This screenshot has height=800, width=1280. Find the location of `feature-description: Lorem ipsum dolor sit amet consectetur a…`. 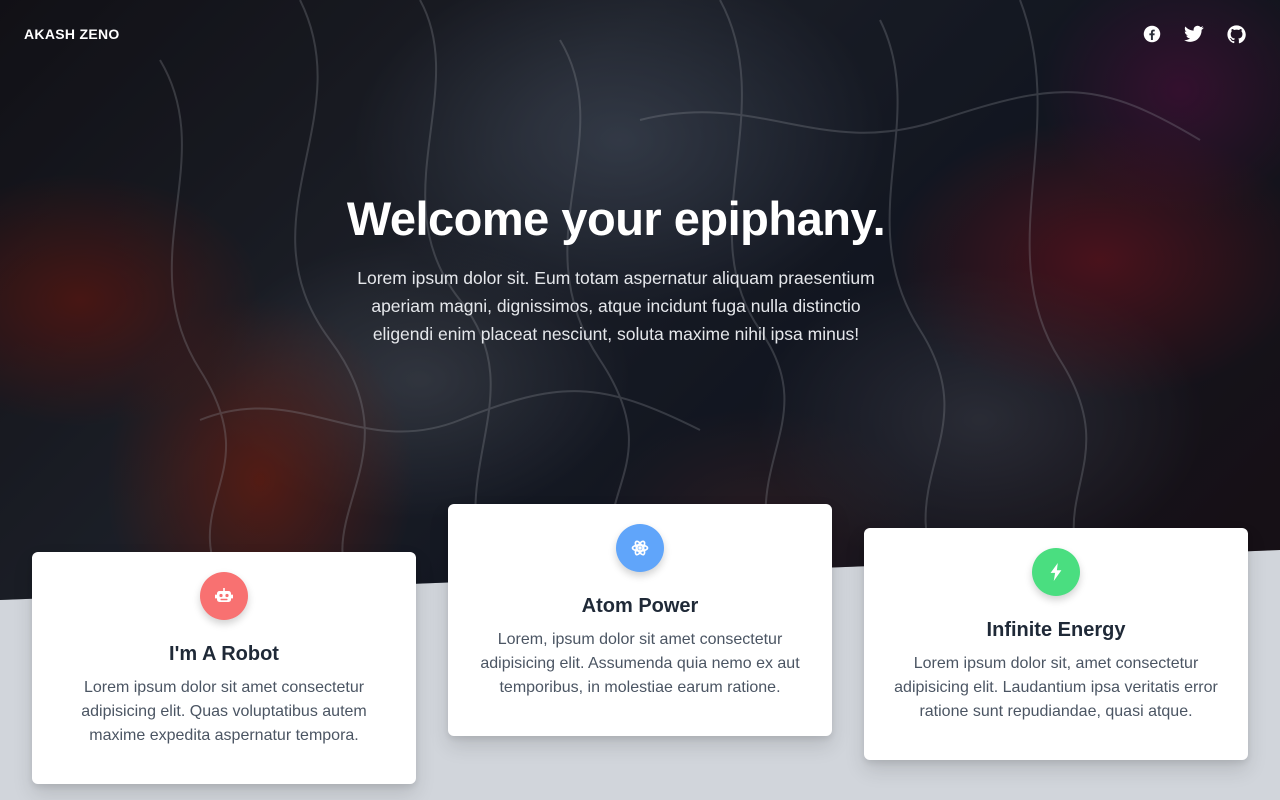

feature-description: Lorem ipsum dolor sit amet consectetur a… is located at coordinates (224, 711).